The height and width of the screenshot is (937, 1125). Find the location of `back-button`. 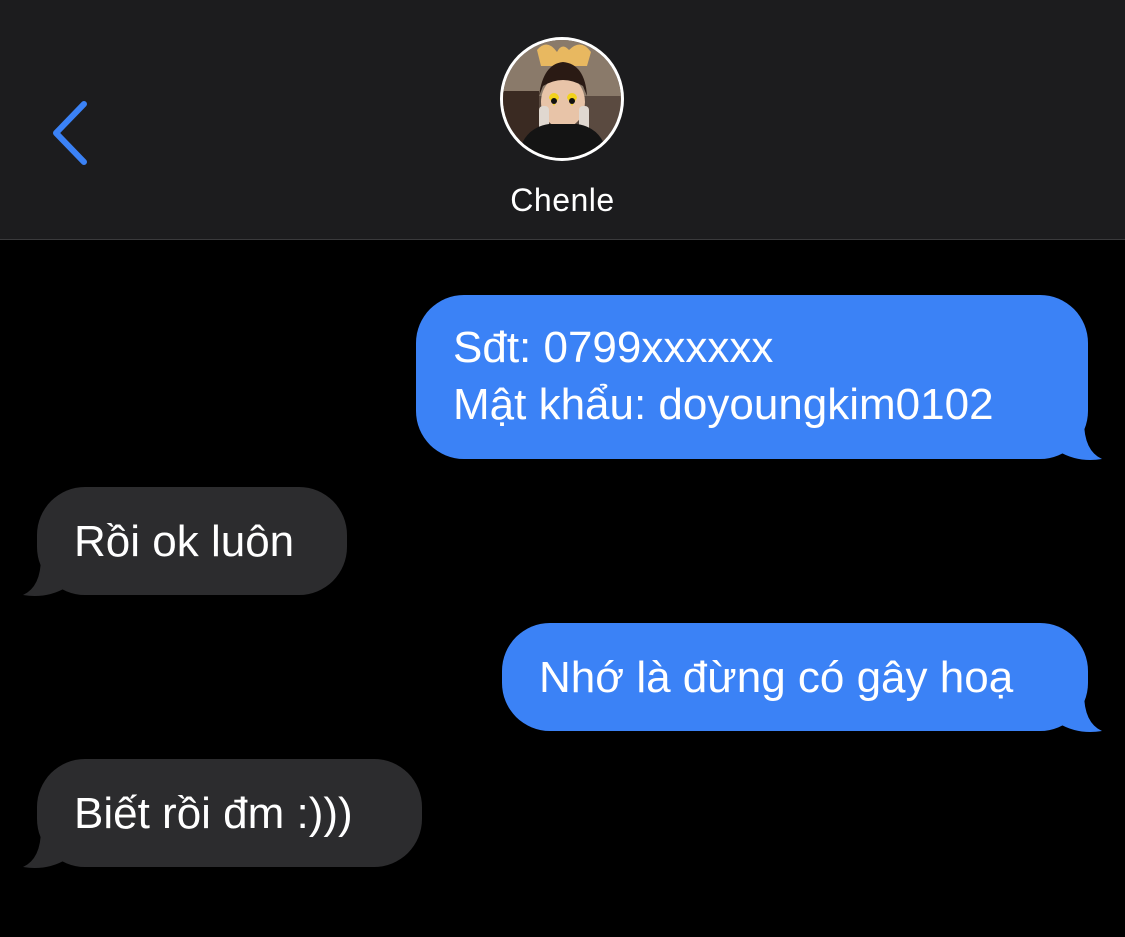

back-button is located at coordinates (75, 135).